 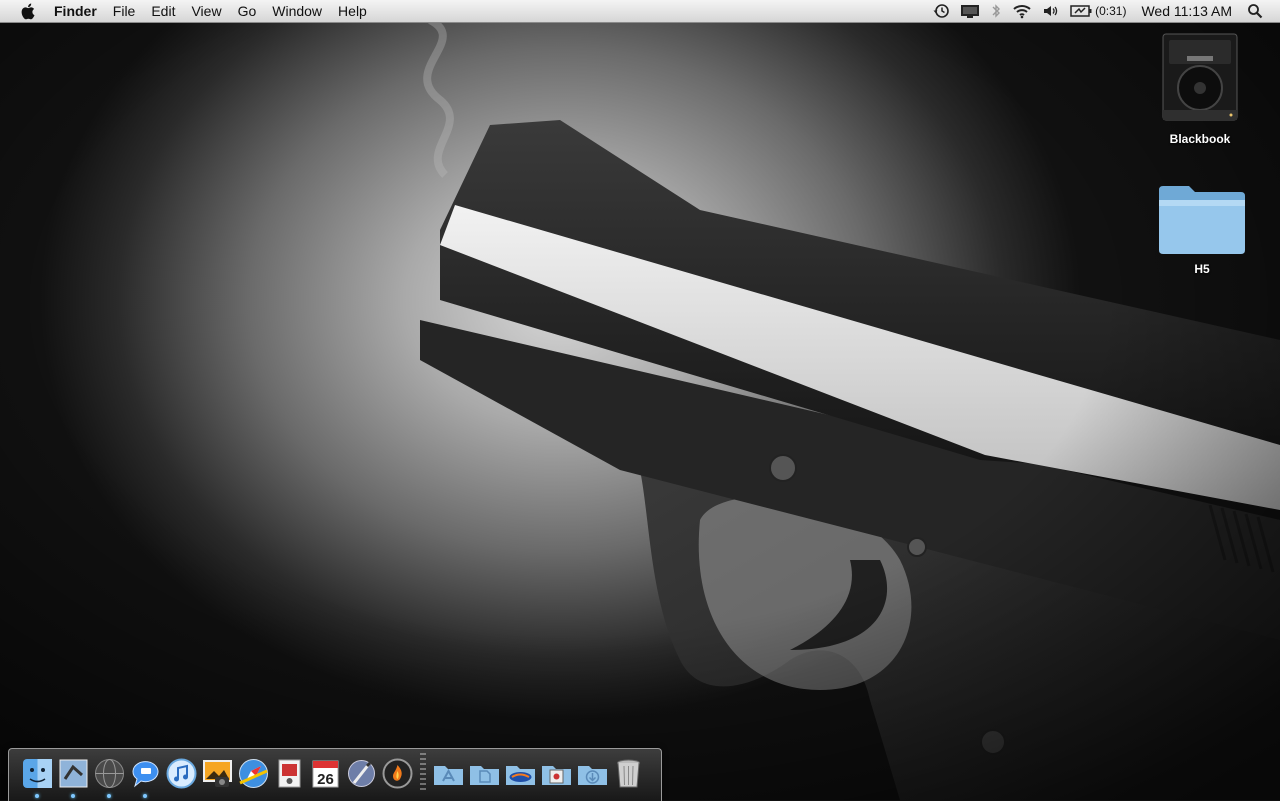 What do you see at coordinates (124, 11) in the screenshot?
I see `menu-file: File` at bounding box center [124, 11].